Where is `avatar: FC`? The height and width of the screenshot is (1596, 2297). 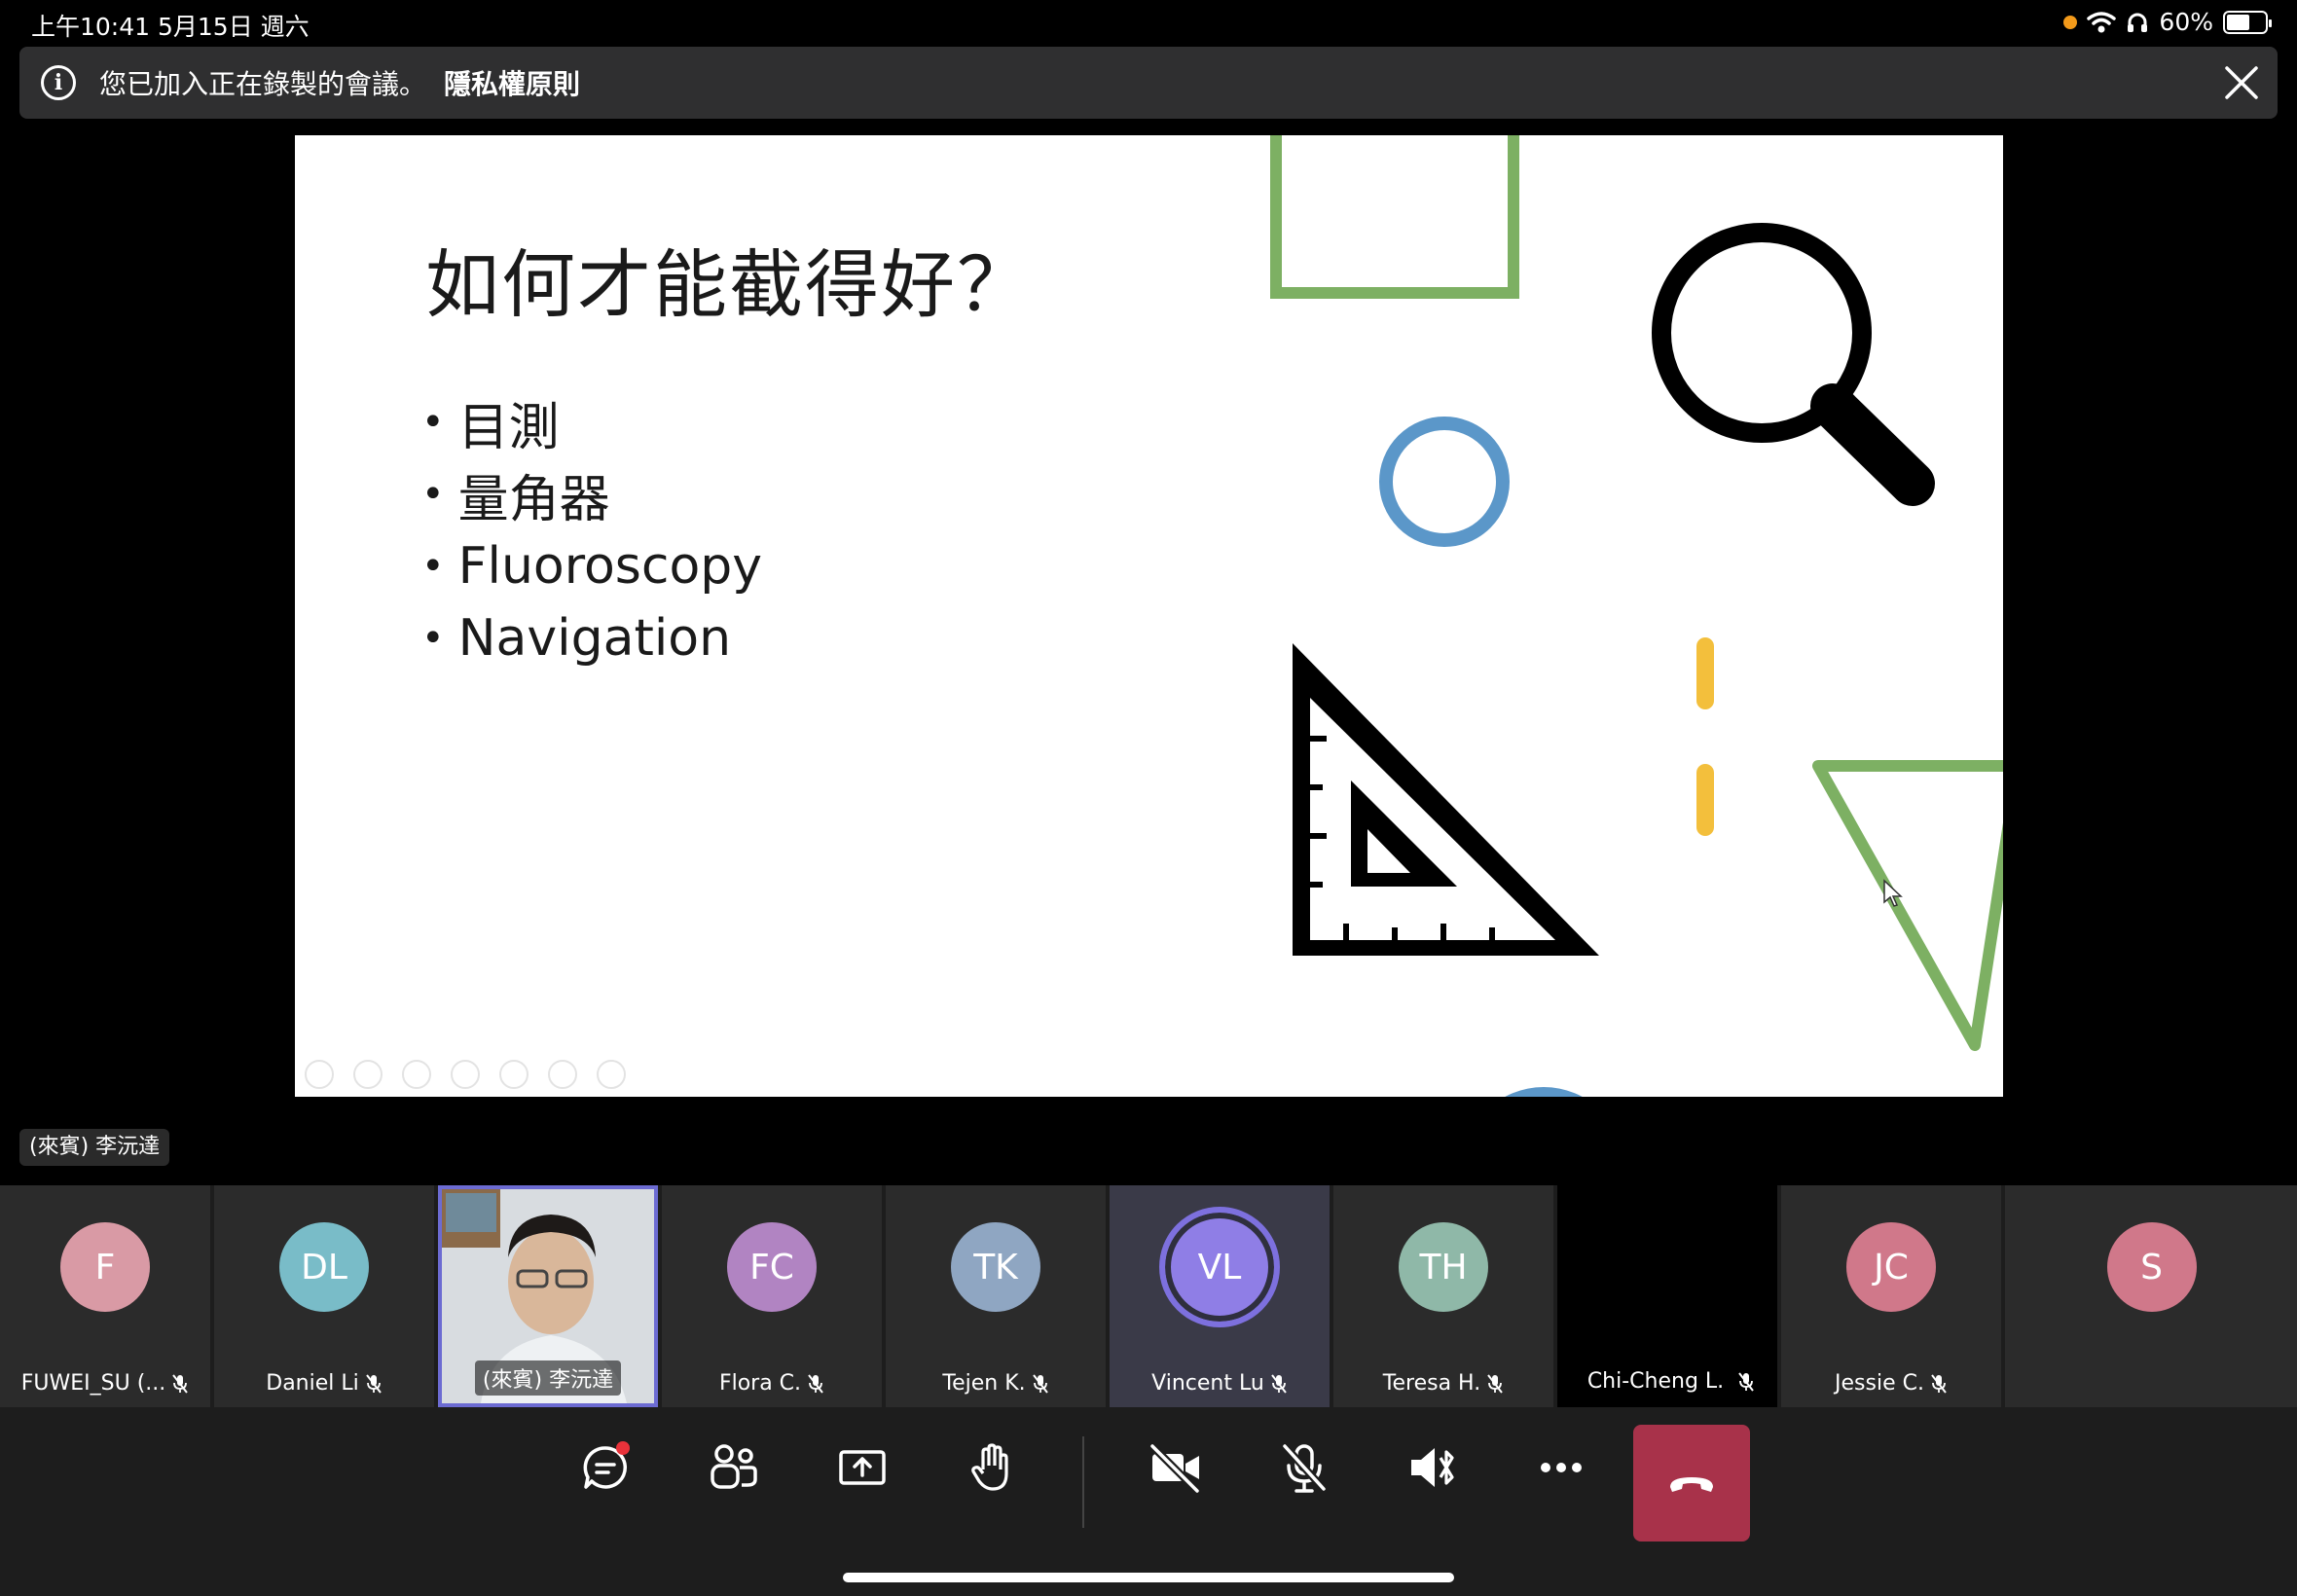 avatar: FC is located at coordinates (772, 1267).